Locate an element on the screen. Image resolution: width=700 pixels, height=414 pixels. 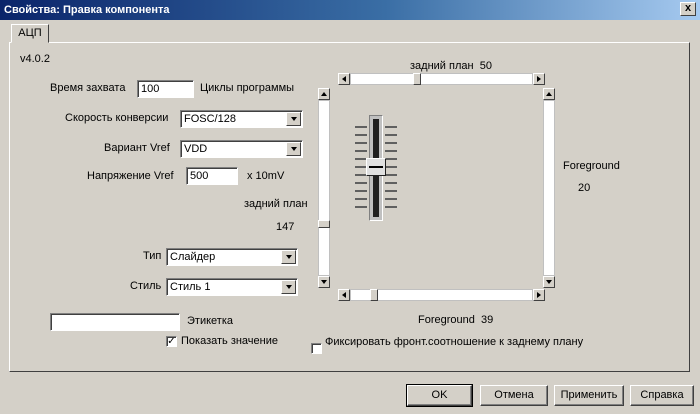
vref-voltage-input: 500 is located at coordinates (212, 176).